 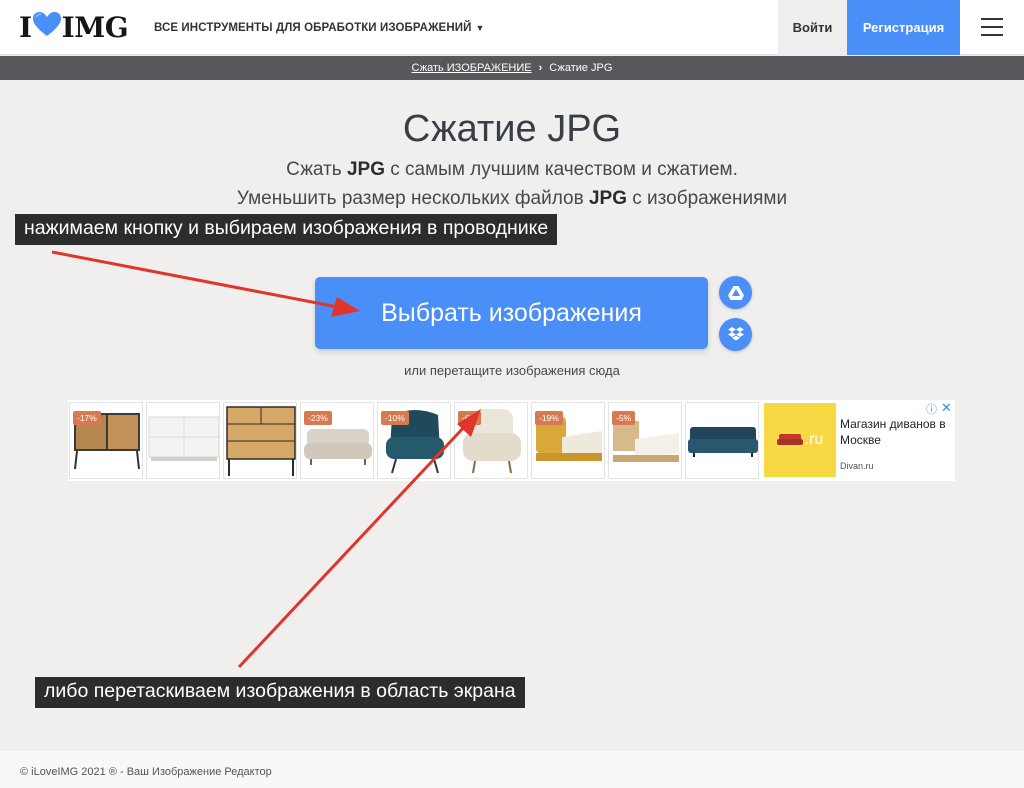 What do you see at coordinates (25, 27) in the screenshot?
I see `logo-i: I` at bounding box center [25, 27].